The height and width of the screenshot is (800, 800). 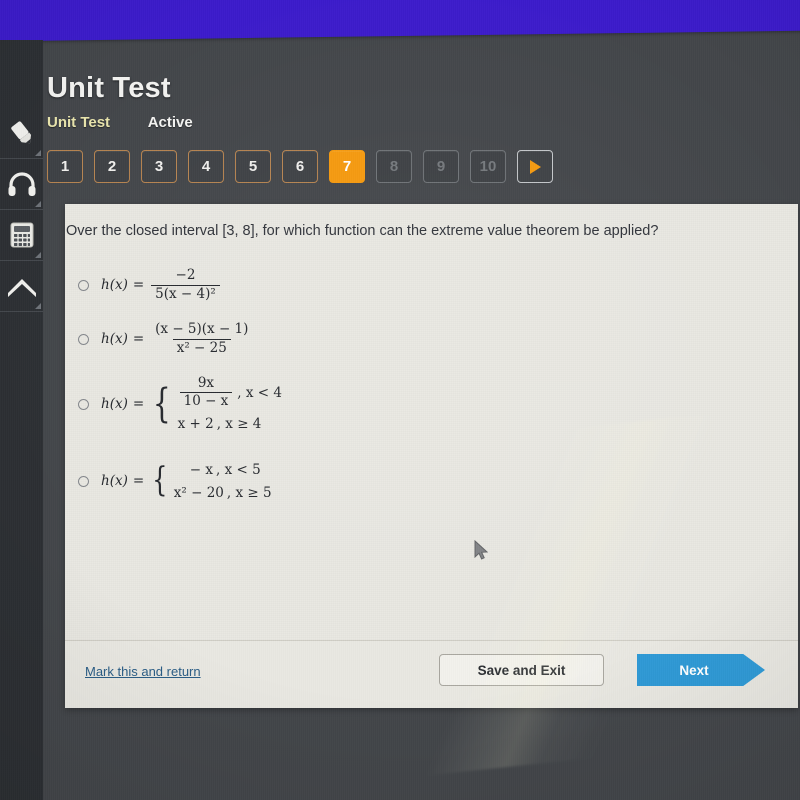 I want to click on page-button-8: 8, so click(x=394, y=166).